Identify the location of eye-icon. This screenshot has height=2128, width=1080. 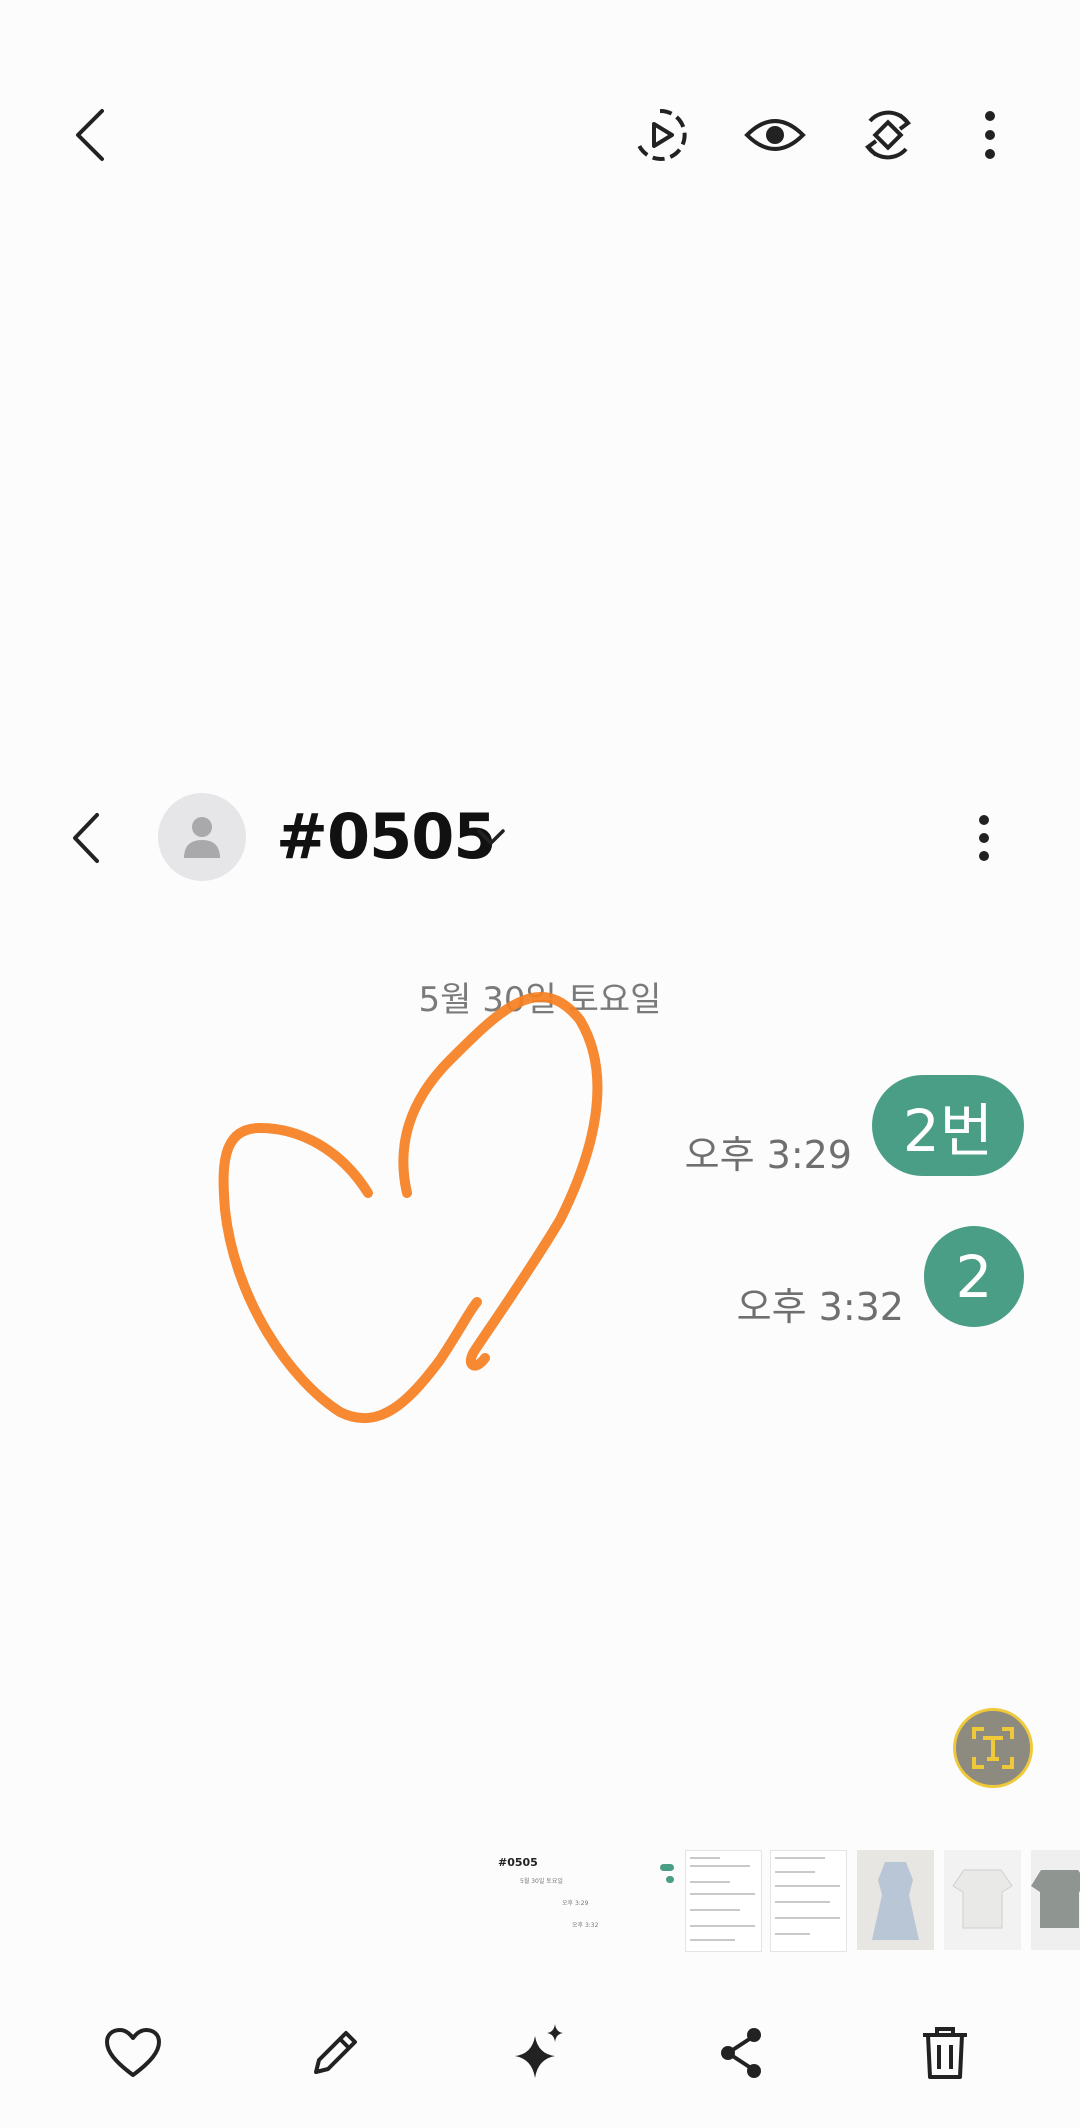
(775, 135).